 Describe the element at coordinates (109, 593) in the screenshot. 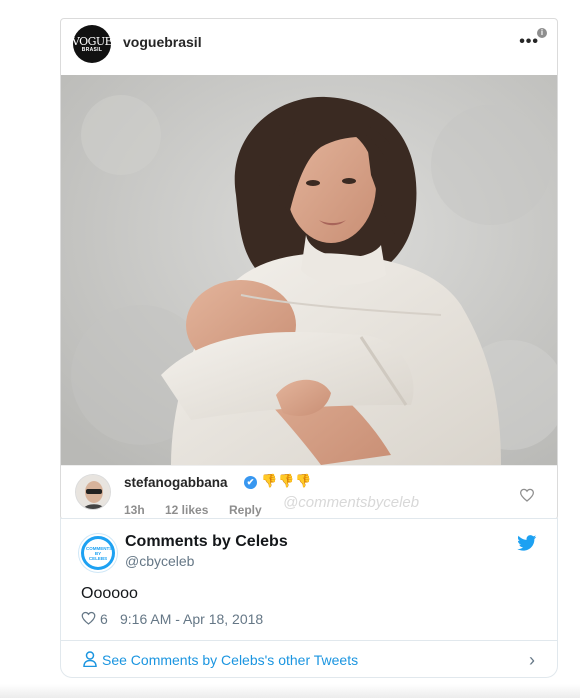

I see `tweet-text: Oooooo` at that location.